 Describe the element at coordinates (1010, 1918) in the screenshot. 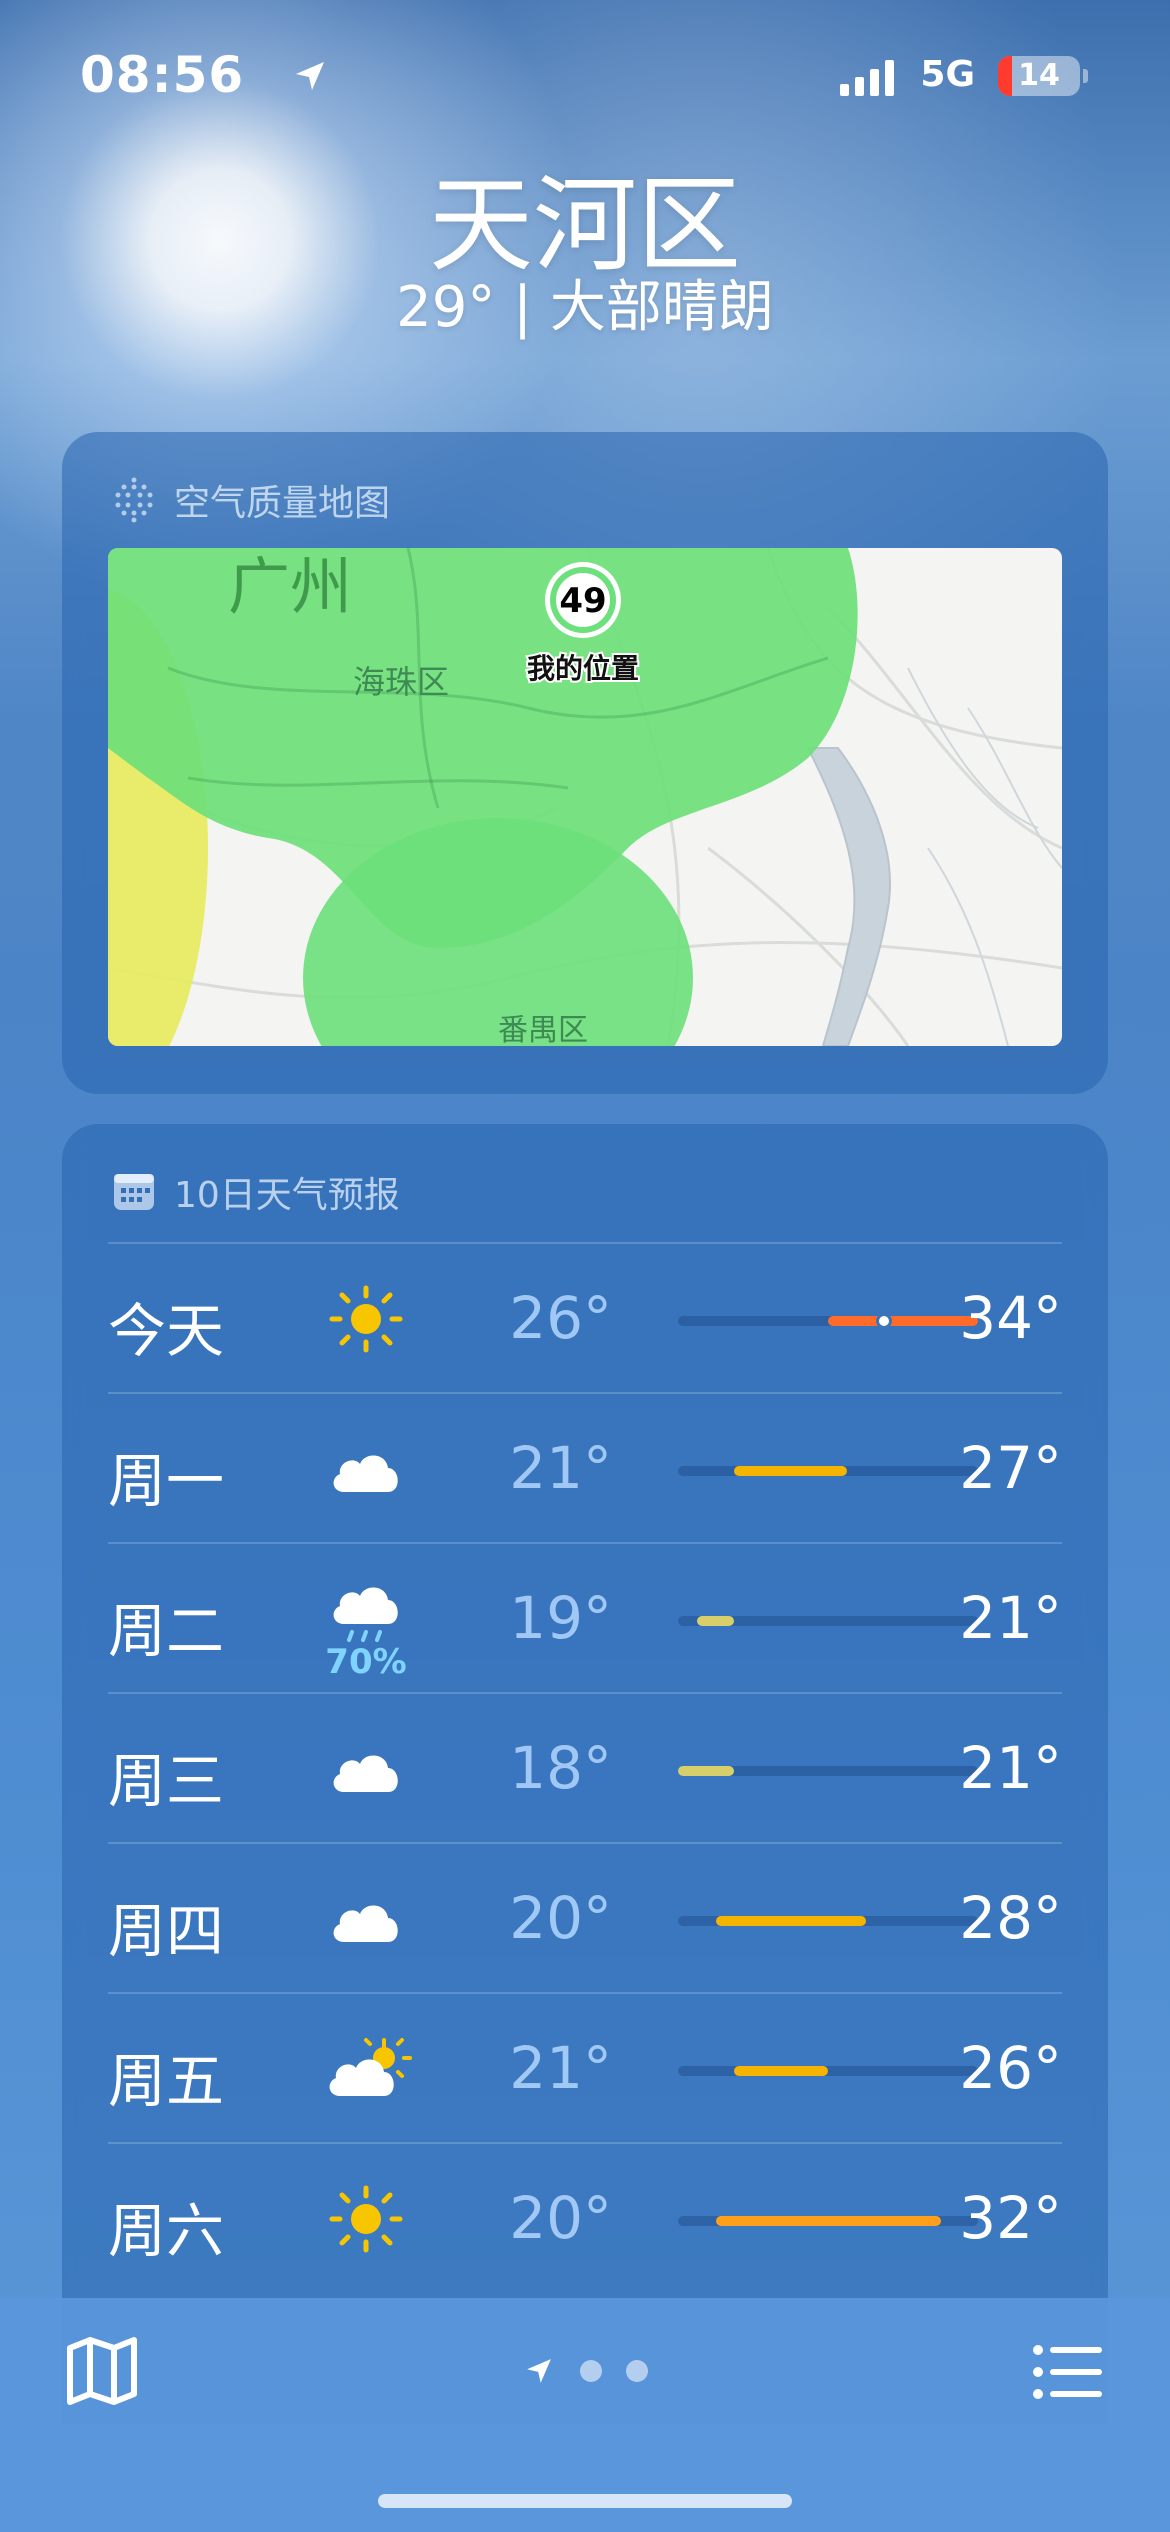

I see `forecast-high: 28°` at that location.